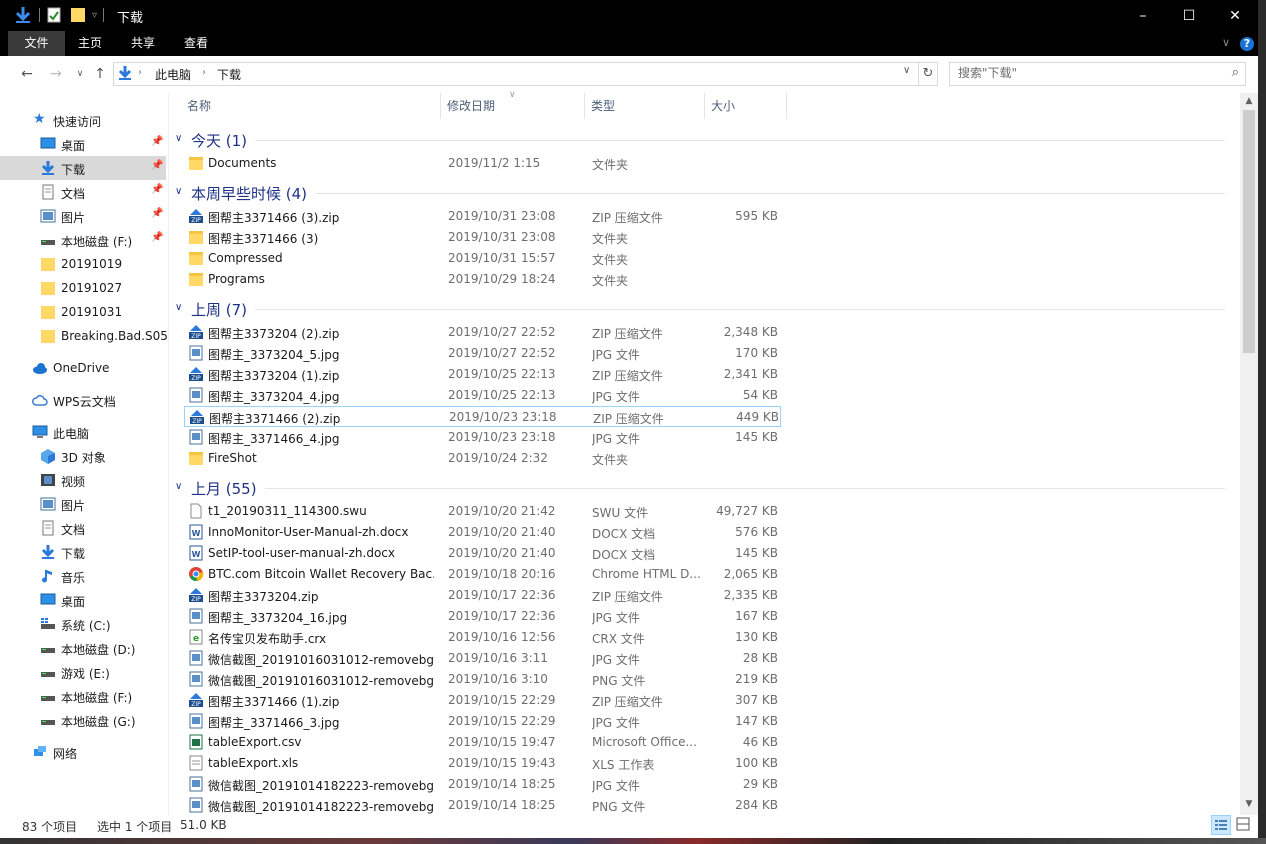 The height and width of the screenshot is (844, 1266). What do you see at coordinates (83, 400) in the screenshot?
I see `sidebar-wps: WPS云文档` at bounding box center [83, 400].